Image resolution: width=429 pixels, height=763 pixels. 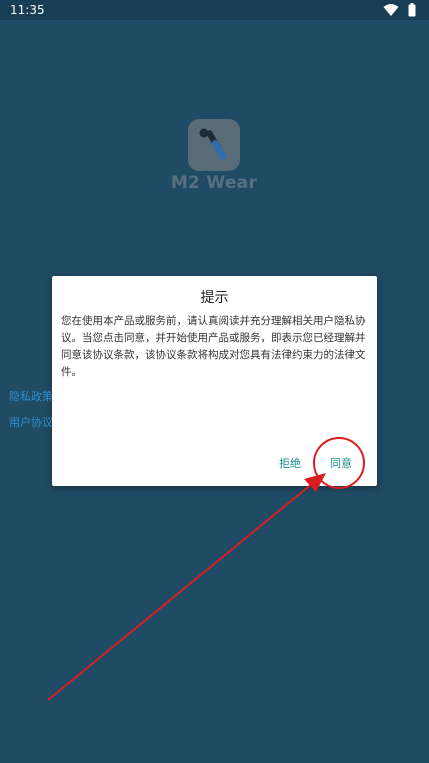 I want to click on battery-icon, so click(x=412, y=10).